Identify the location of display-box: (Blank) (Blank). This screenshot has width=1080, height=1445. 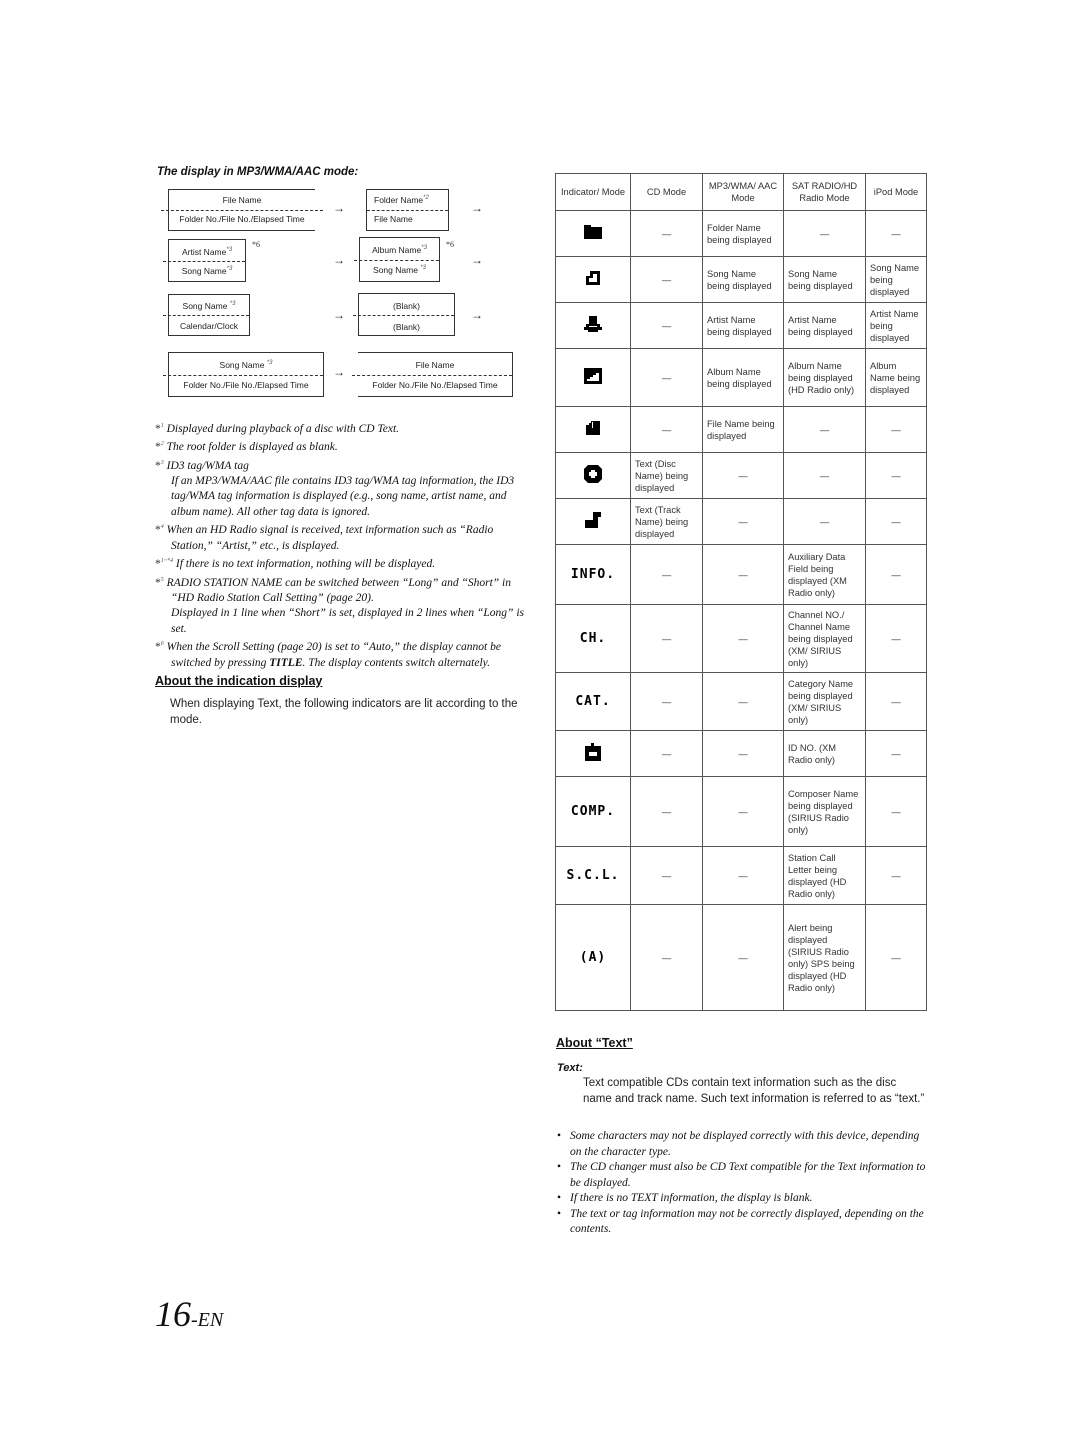
(404, 314).